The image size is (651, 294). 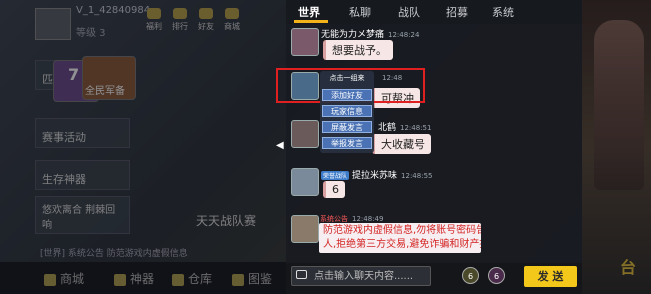 I want to click on message-bubble: 大收藏号, so click(x=401, y=144).